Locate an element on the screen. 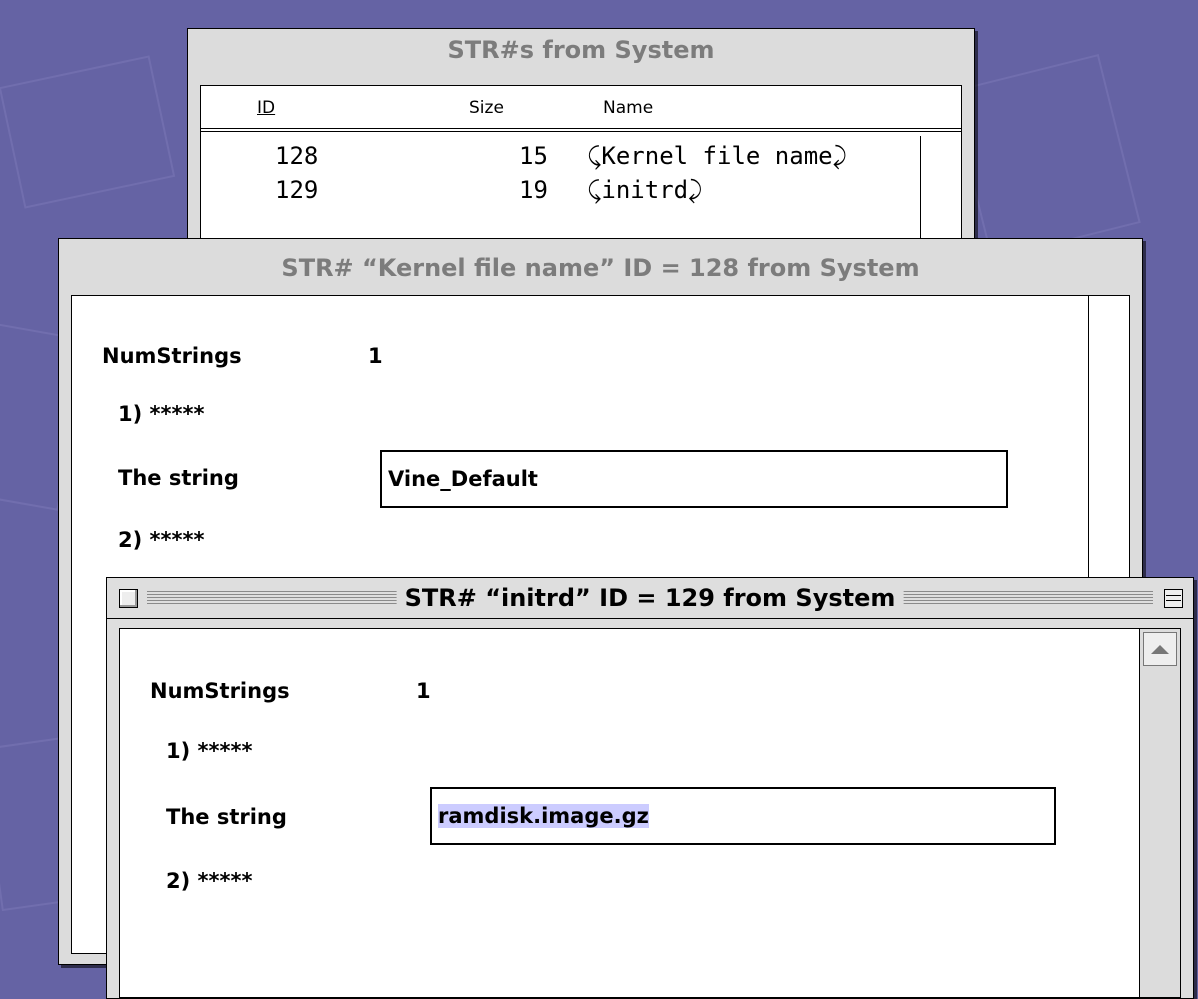  scroll-up-button is located at coordinates (1160, 649).